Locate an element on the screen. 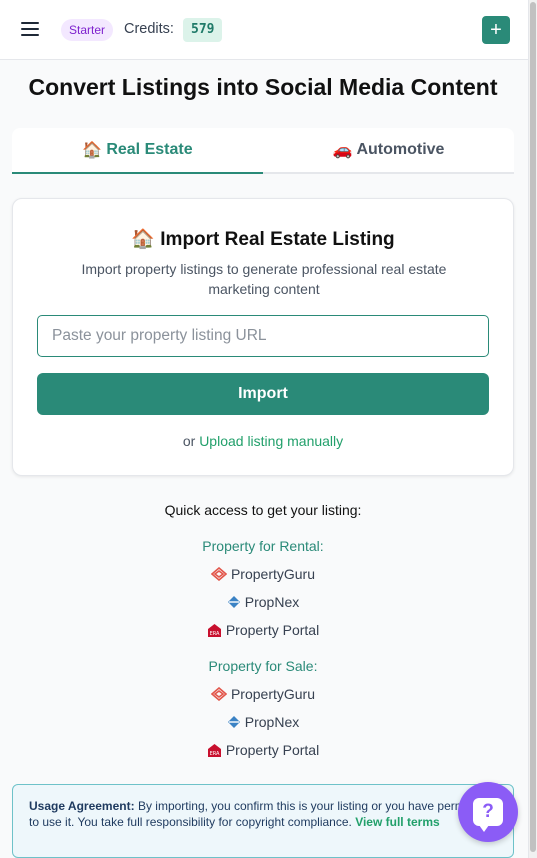 This screenshot has height=858, width=537. quick-access-title: Quick access to get your listing: is located at coordinates (263, 510).